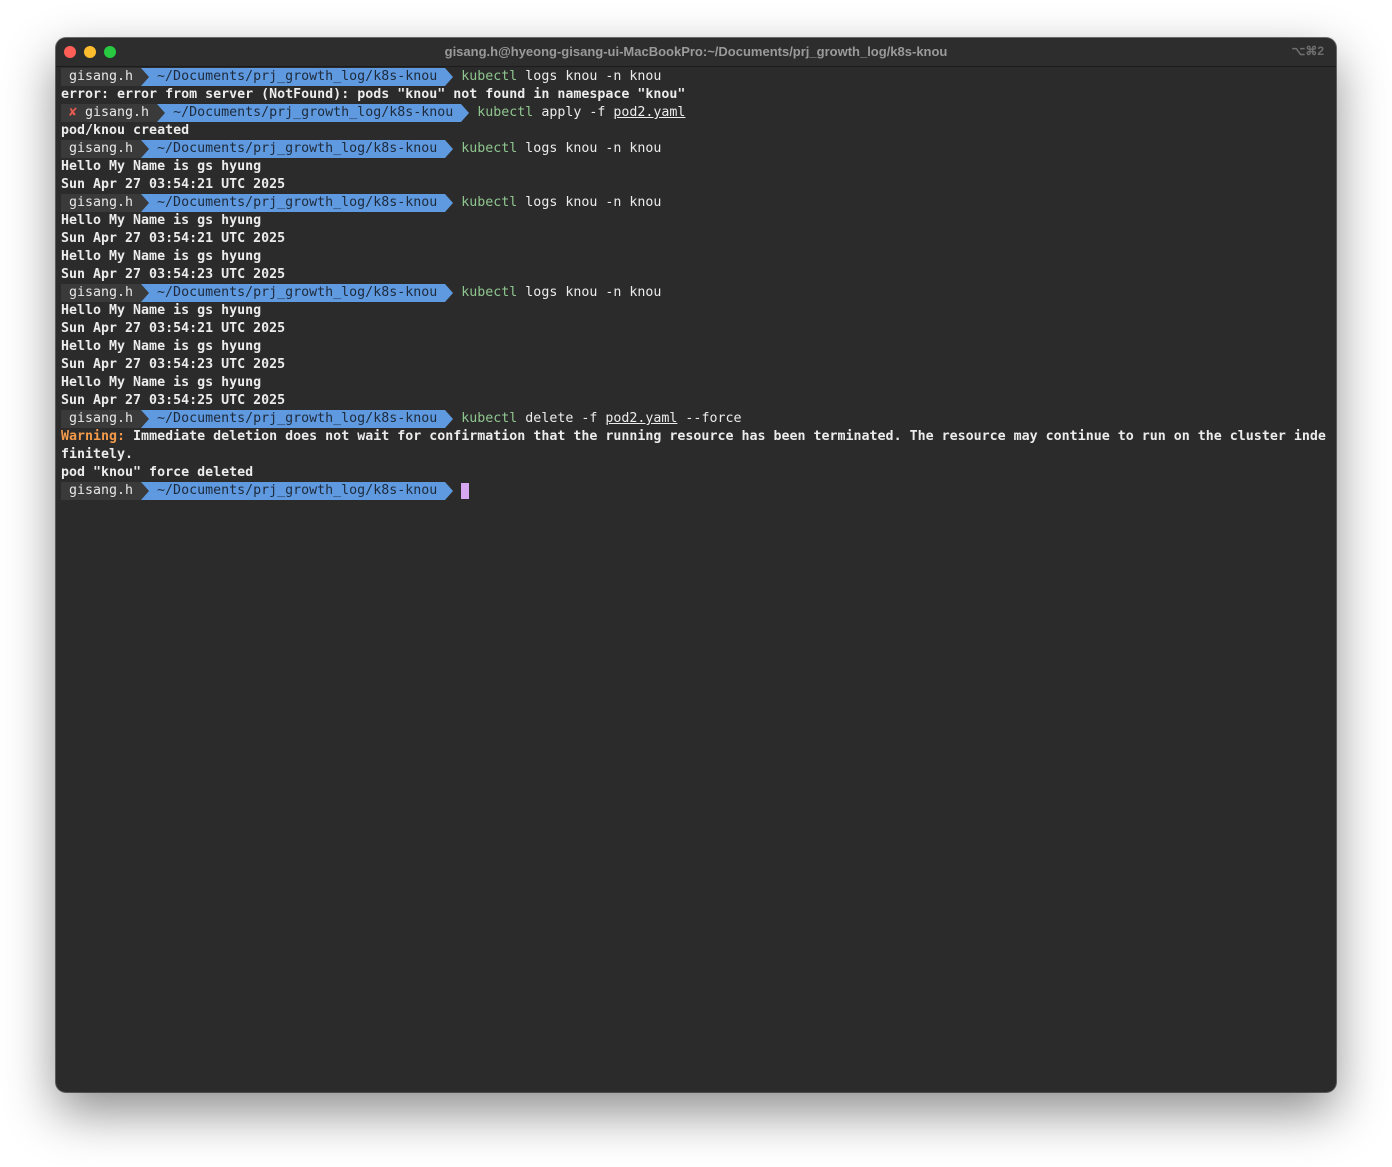 The image size is (1392, 1167). I want to click on prompt-user-segment: ✘ gisang.h, so click(109, 113).